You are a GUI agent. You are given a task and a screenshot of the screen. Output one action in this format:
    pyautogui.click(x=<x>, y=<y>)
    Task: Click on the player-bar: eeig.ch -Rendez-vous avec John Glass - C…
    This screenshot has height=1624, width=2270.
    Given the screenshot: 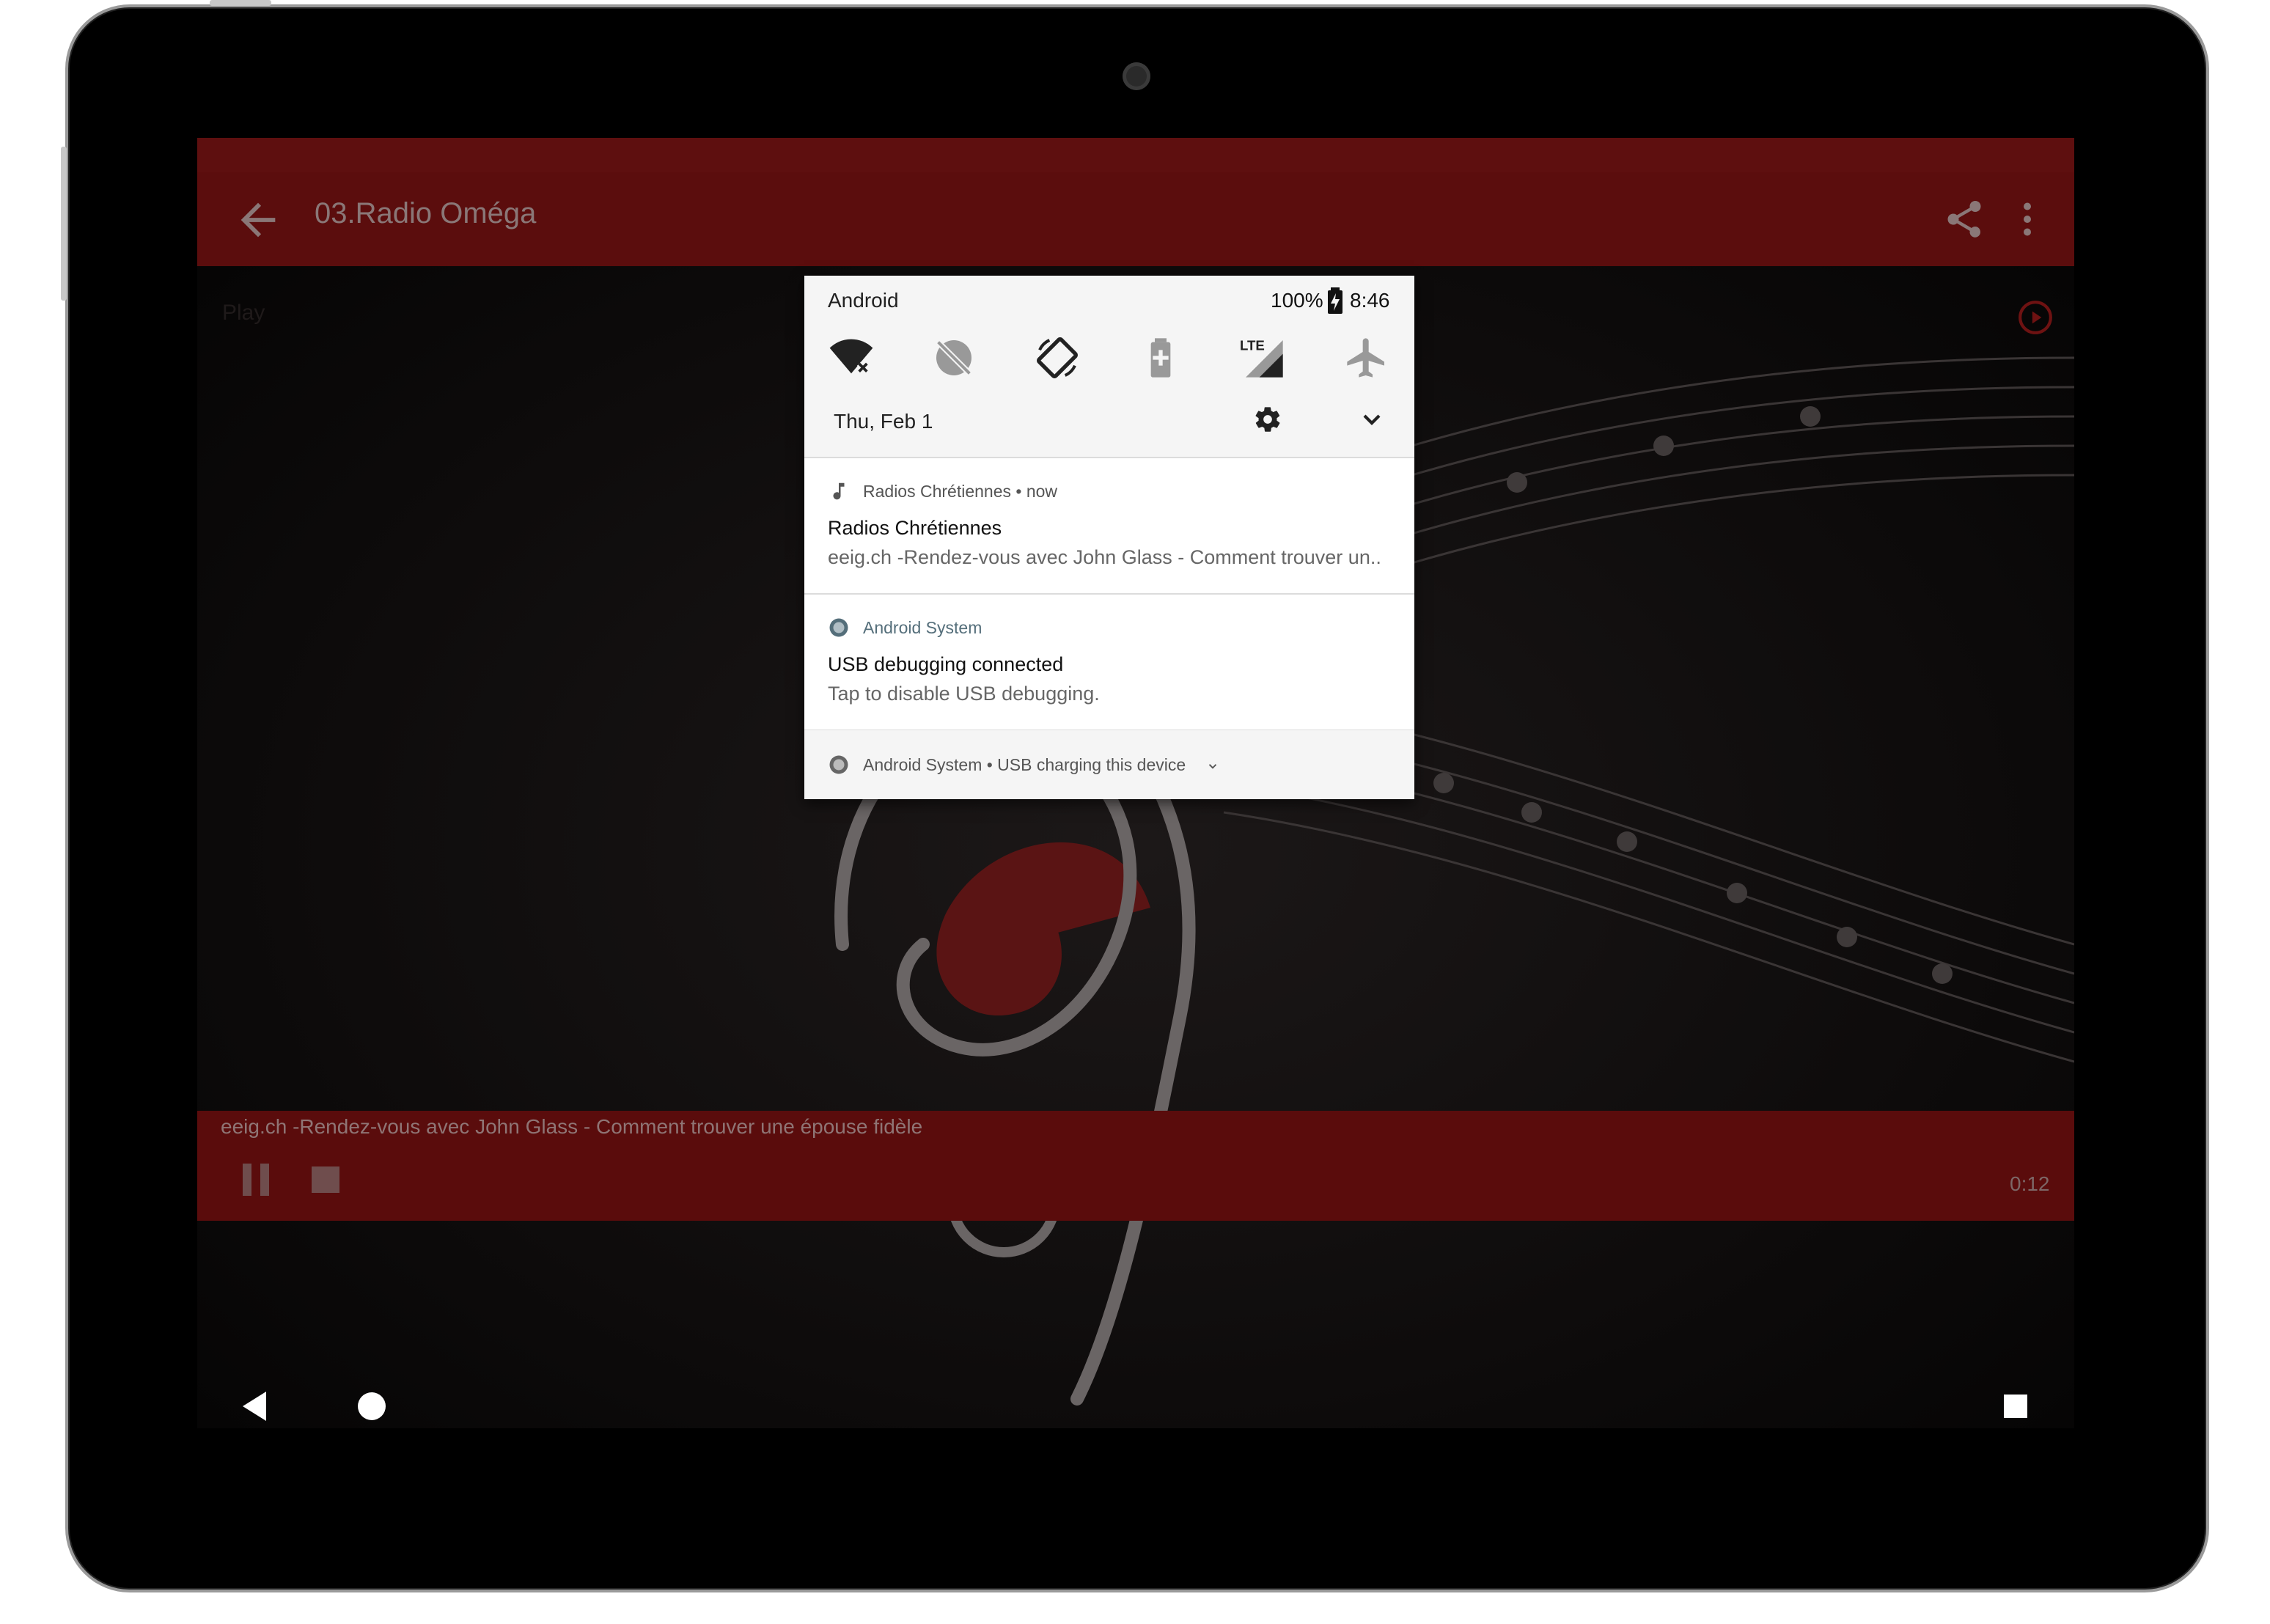 What is the action you would take?
    pyautogui.click(x=1136, y=1166)
    